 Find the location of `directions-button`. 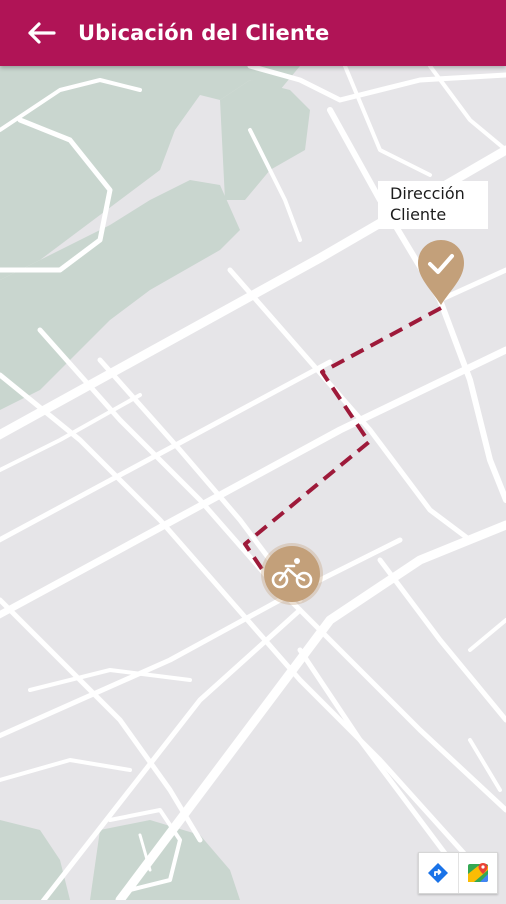

directions-button is located at coordinates (438, 873).